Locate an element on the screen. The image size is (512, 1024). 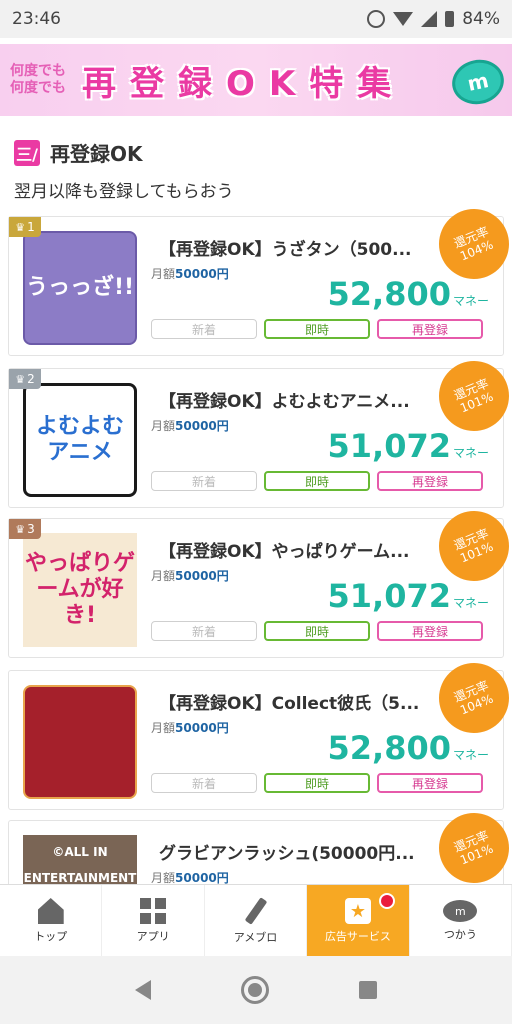
return-rate-badge: 還元率 101% is located at coordinates (470, 848).